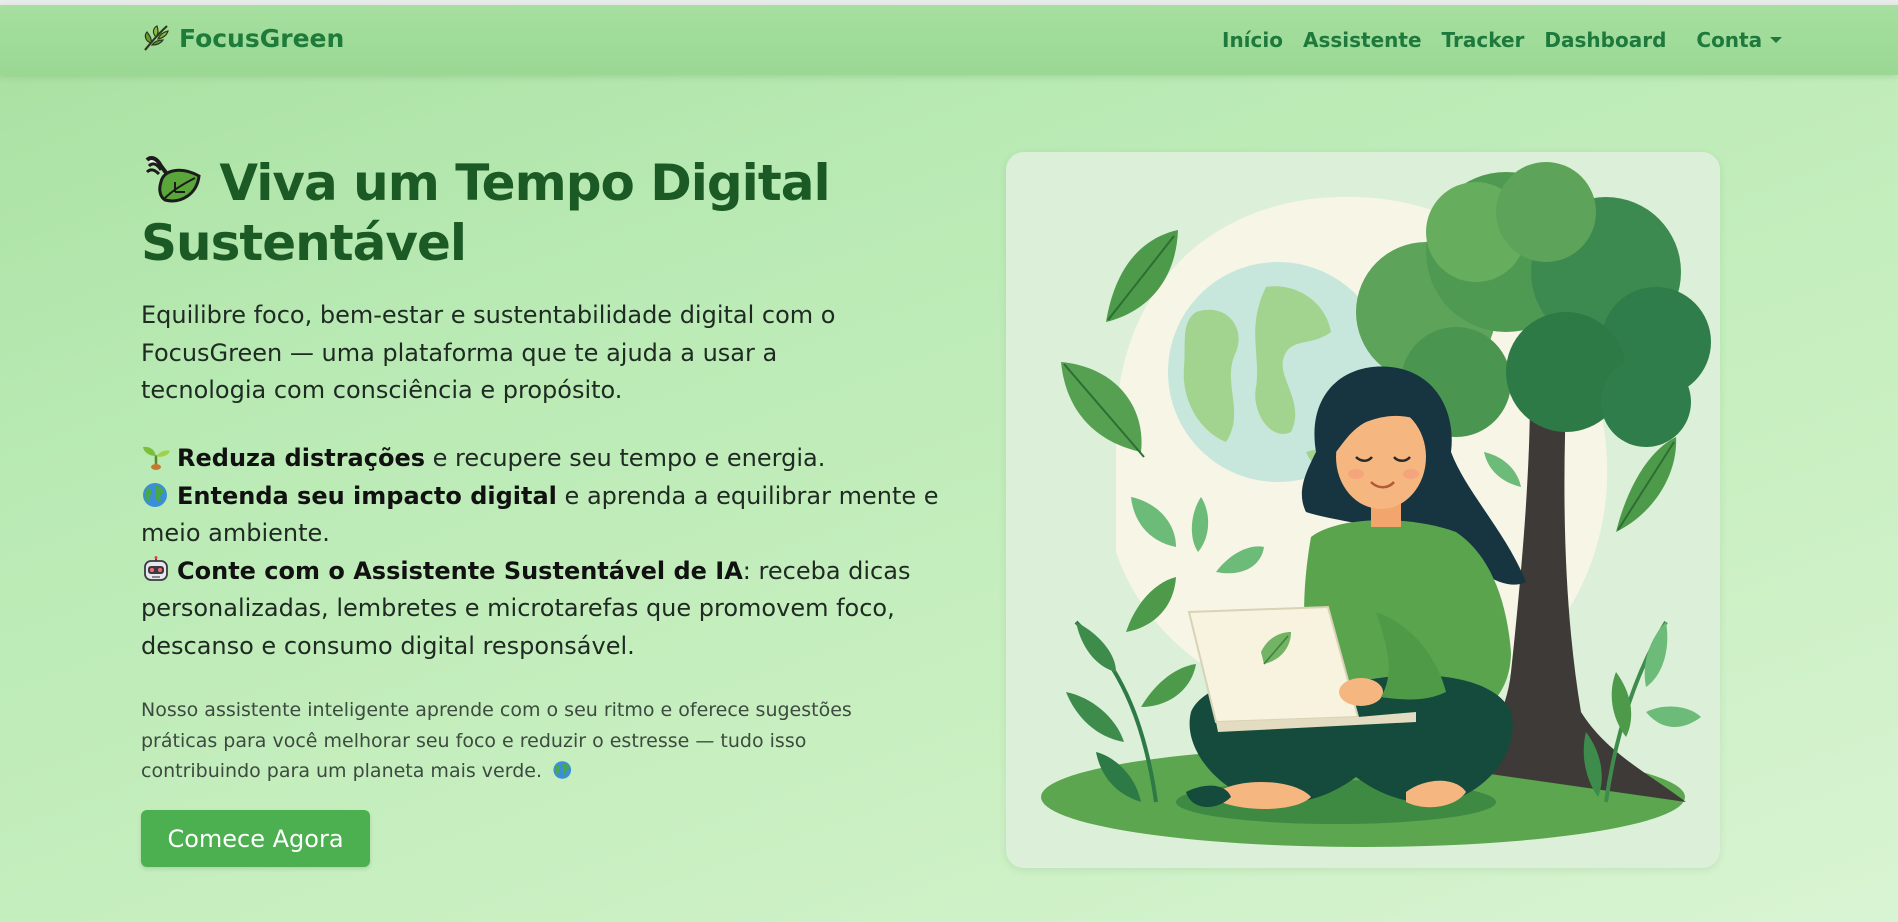 This screenshot has width=1898, height=922. I want to click on nav-tracker: Tracker, so click(1483, 40).